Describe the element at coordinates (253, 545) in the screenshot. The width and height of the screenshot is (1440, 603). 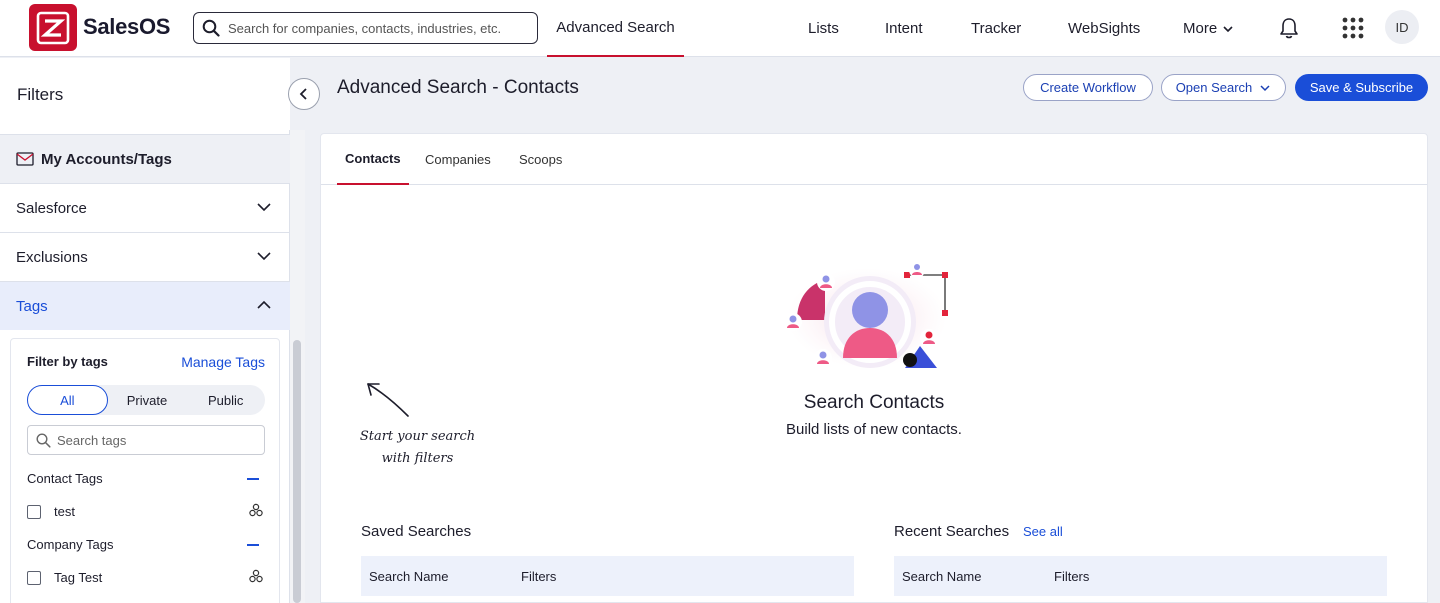
I see `collapse-company-tags-icon` at that location.